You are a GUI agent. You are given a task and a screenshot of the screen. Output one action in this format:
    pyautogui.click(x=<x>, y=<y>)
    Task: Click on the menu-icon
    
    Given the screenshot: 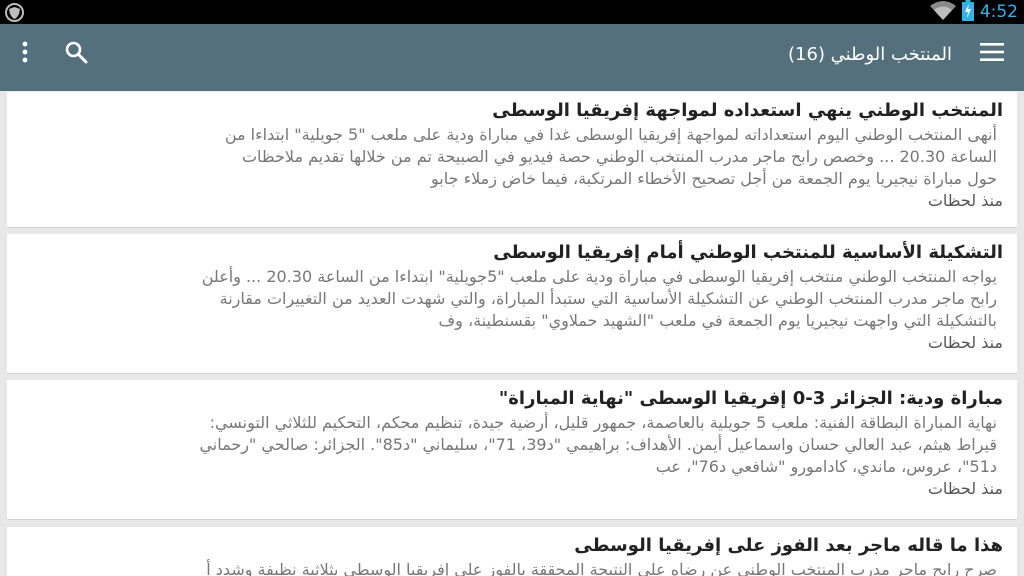 What is the action you would take?
    pyautogui.click(x=992, y=52)
    